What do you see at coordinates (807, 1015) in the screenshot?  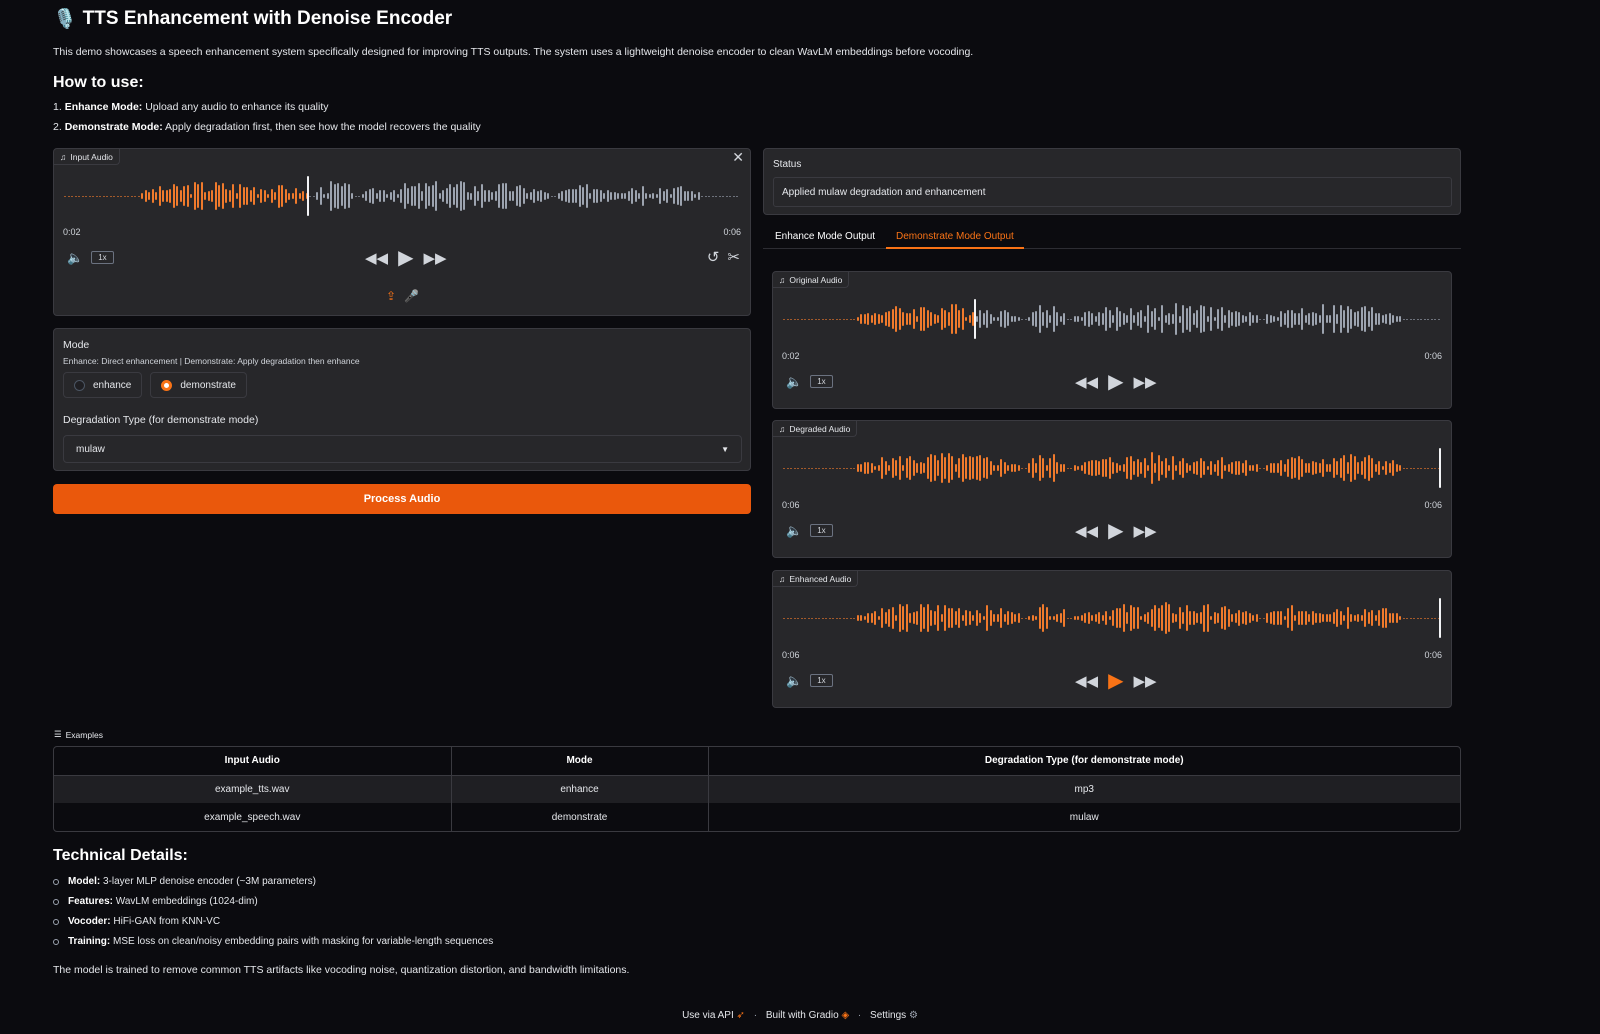 I see `built-with-gradio-link: Built with Gradio ◈` at bounding box center [807, 1015].